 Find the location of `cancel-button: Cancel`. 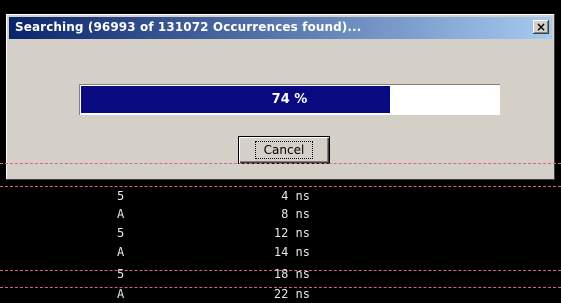

cancel-button: Cancel is located at coordinates (284, 150).